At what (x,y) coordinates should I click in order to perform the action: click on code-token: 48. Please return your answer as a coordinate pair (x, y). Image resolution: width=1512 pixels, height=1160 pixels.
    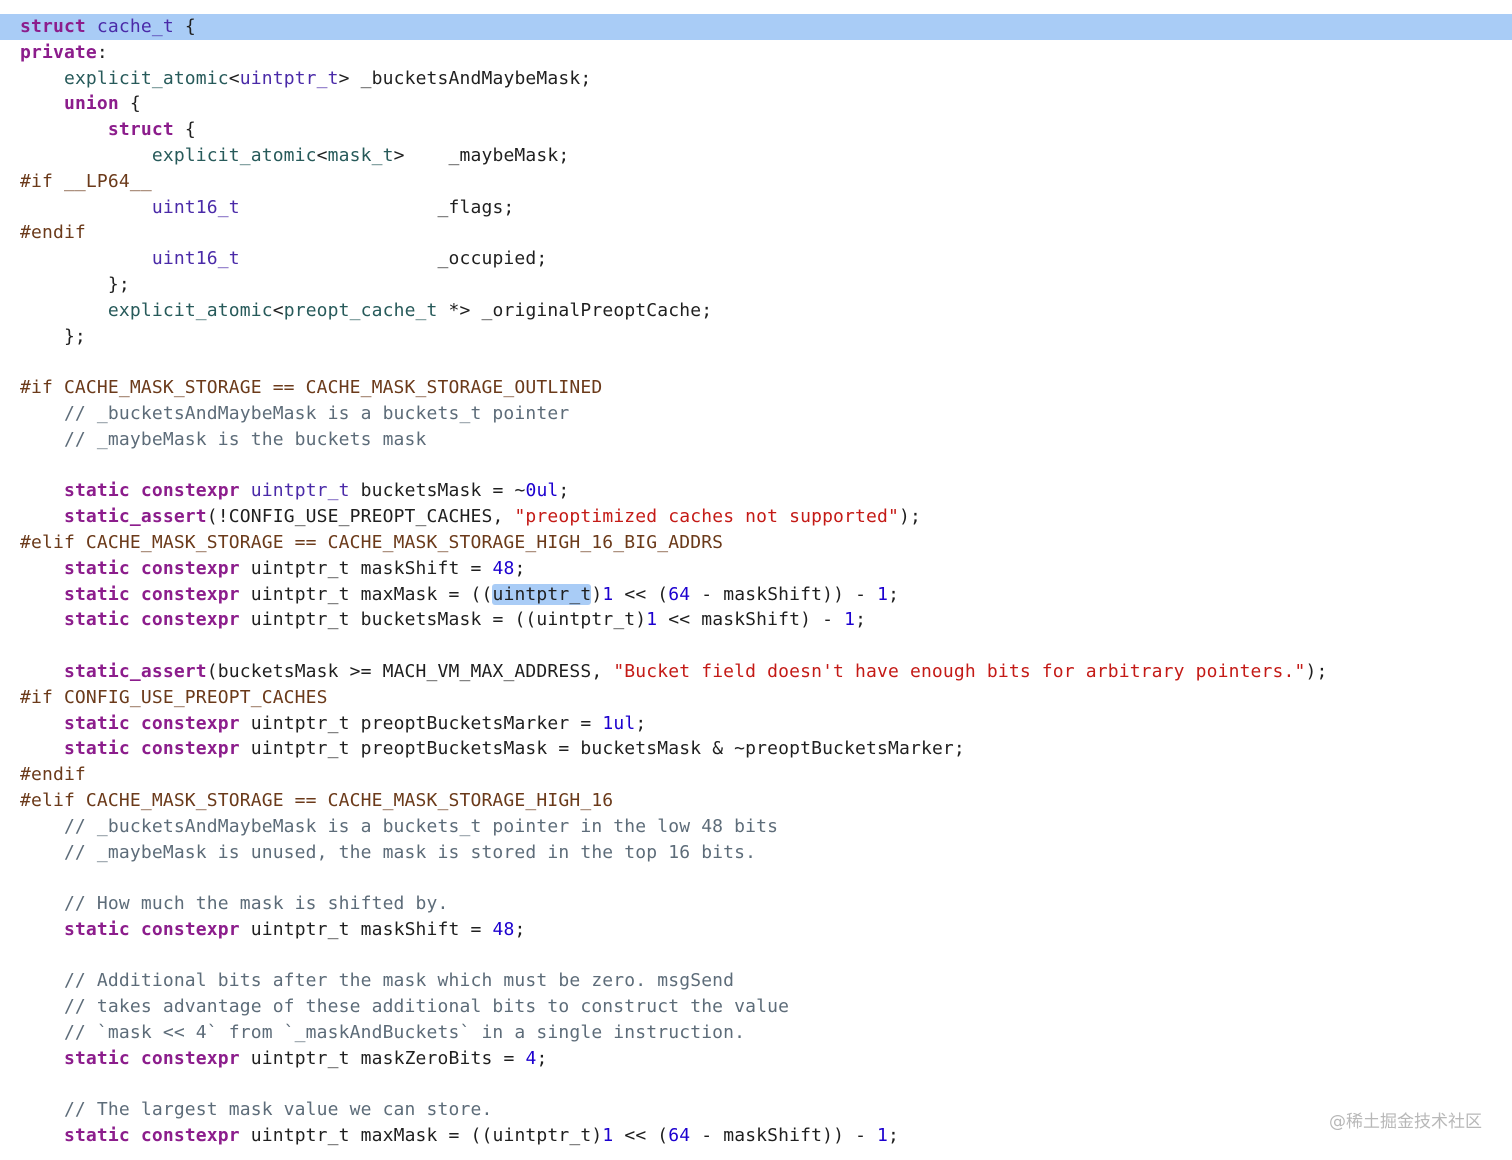
    Looking at the image, I should click on (503, 568).